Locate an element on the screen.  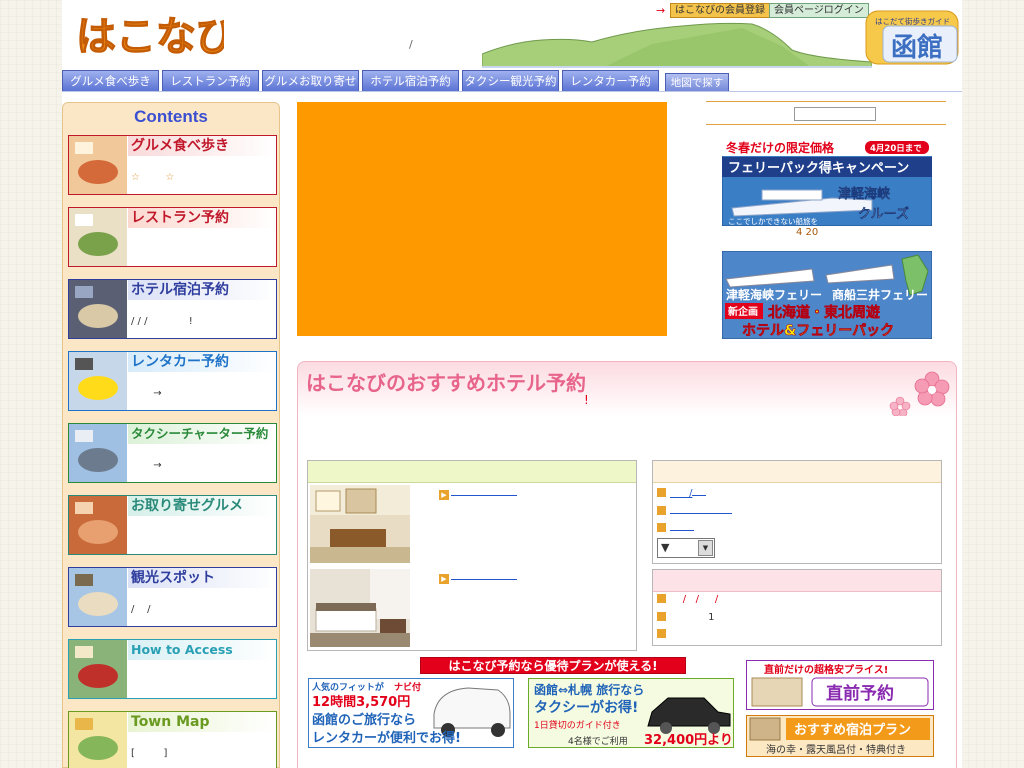
chevron-down-icon: ▼ is located at coordinates (705, 548).